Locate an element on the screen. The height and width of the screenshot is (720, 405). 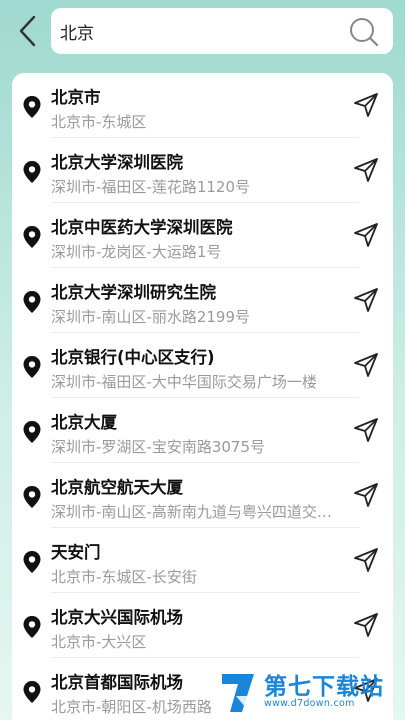
list-item: 北京中医药大学深圳医院 深圳市-龙岗区-大运路1号 is located at coordinates (202, 235).